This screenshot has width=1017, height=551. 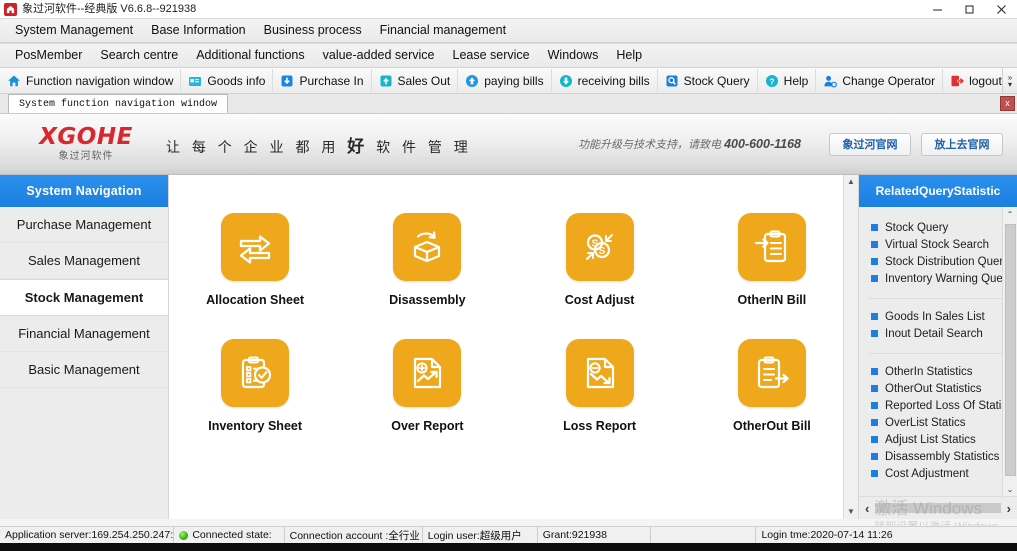 I want to click on menu-financial-management: Financial management, so click(x=443, y=30).